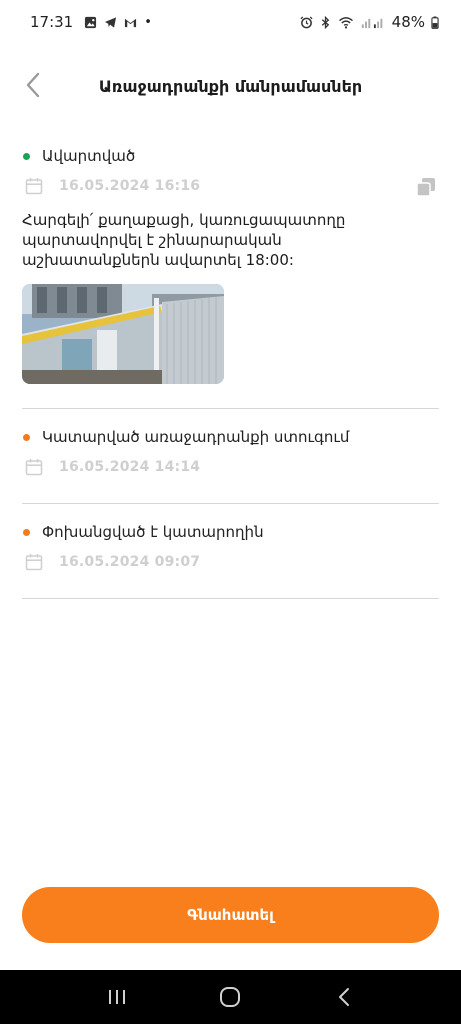 The image size is (461, 1024). What do you see at coordinates (196, 437) in the screenshot?
I see `status-label: Կատարված առաջադրանքի ստուգում` at bounding box center [196, 437].